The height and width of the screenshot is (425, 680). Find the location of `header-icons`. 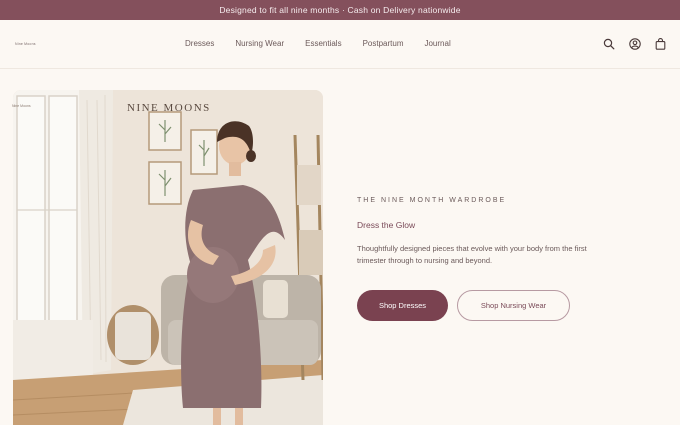

header-icons is located at coordinates (634, 44).